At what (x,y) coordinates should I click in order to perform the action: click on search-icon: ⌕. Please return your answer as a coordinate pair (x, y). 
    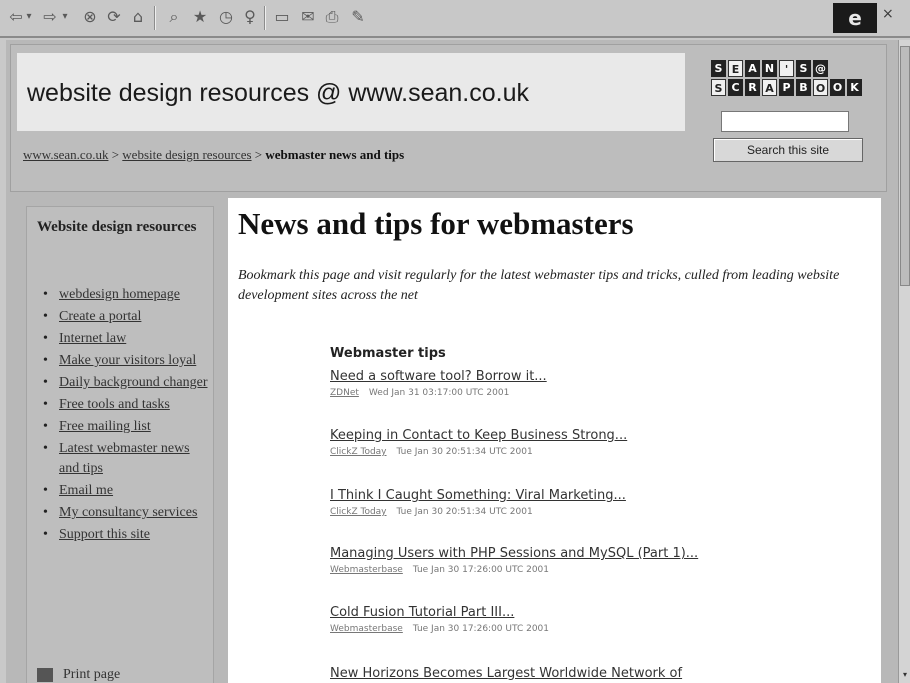
    Looking at the image, I should click on (174, 17).